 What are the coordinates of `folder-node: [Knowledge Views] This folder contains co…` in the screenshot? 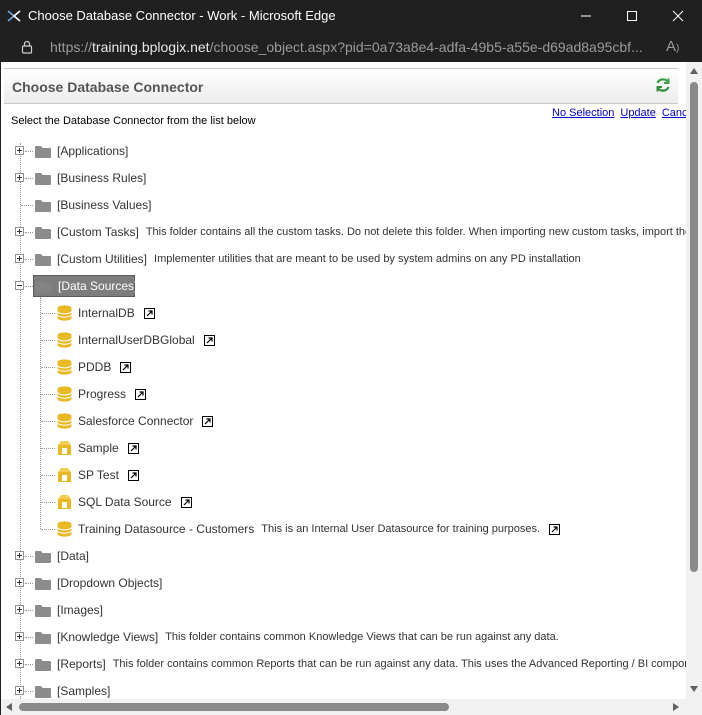 It's located at (297, 637).